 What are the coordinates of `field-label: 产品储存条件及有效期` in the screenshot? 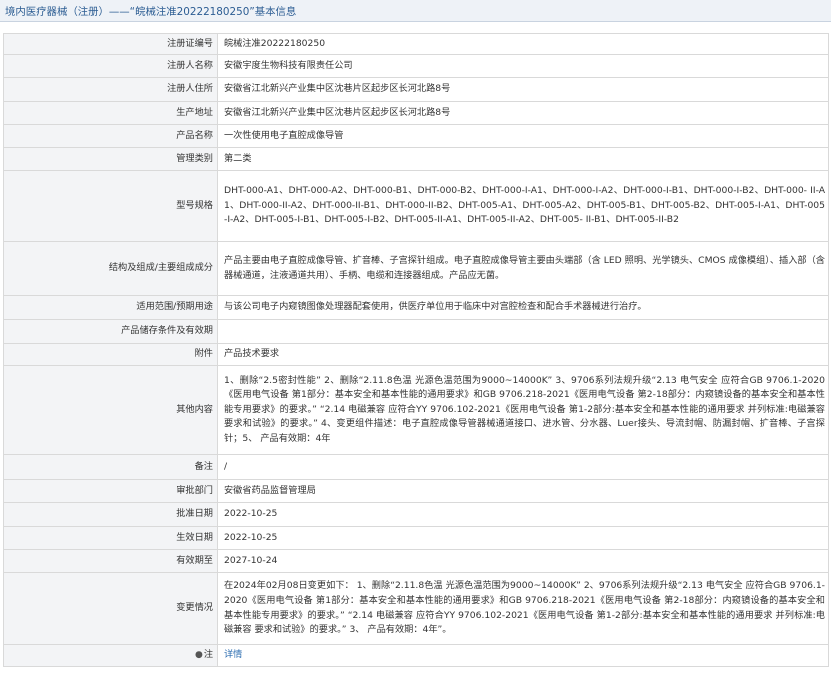 It's located at (110, 331).